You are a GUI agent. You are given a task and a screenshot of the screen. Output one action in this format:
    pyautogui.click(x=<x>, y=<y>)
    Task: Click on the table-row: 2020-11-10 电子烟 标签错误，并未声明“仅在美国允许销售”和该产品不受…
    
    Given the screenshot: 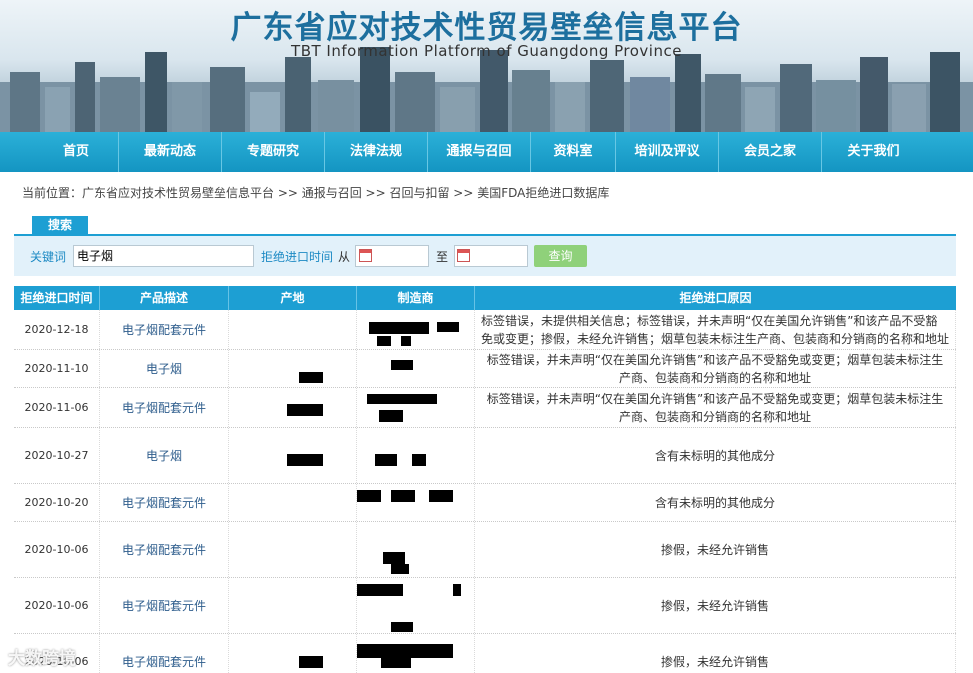 What is the action you would take?
    pyautogui.click(x=485, y=369)
    